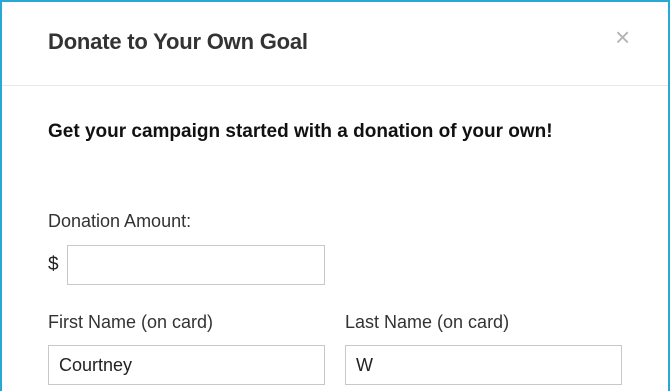 This screenshot has width=670, height=391. Describe the element at coordinates (196, 265) in the screenshot. I see `donation-amount-input` at that location.